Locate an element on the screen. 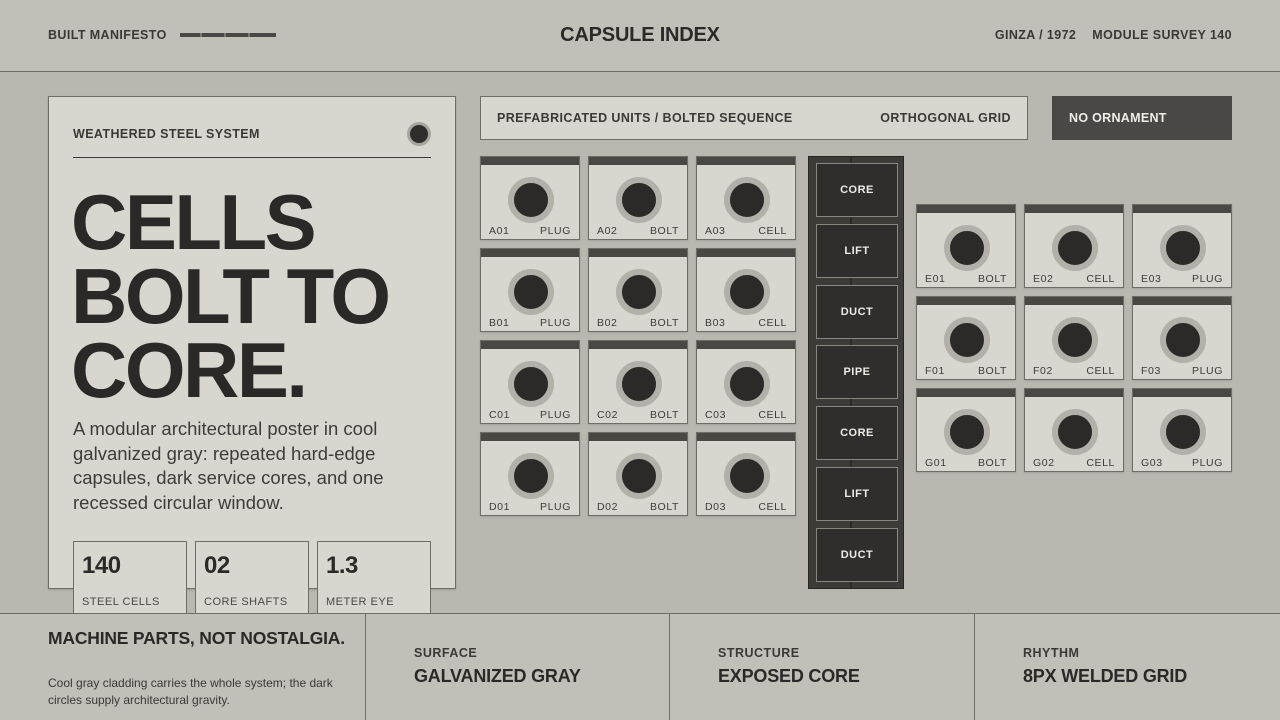 The height and width of the screenshot is (720, 1280). spec-key-rhythm: RHYTHM is located at coordinates (1051, 653).